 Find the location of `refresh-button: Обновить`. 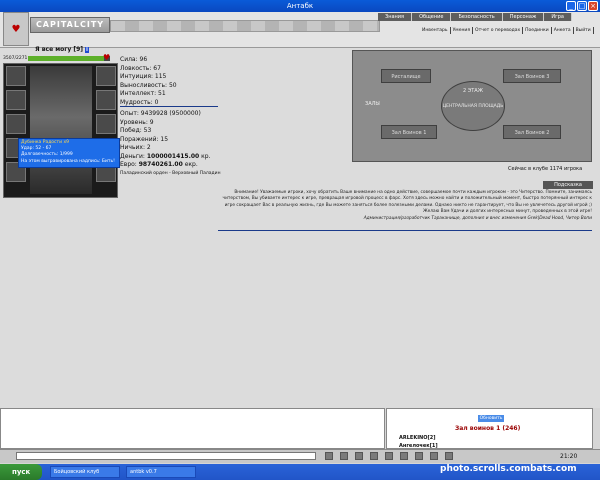

refresh-button: Обновить is located at coordinates (491, 418).